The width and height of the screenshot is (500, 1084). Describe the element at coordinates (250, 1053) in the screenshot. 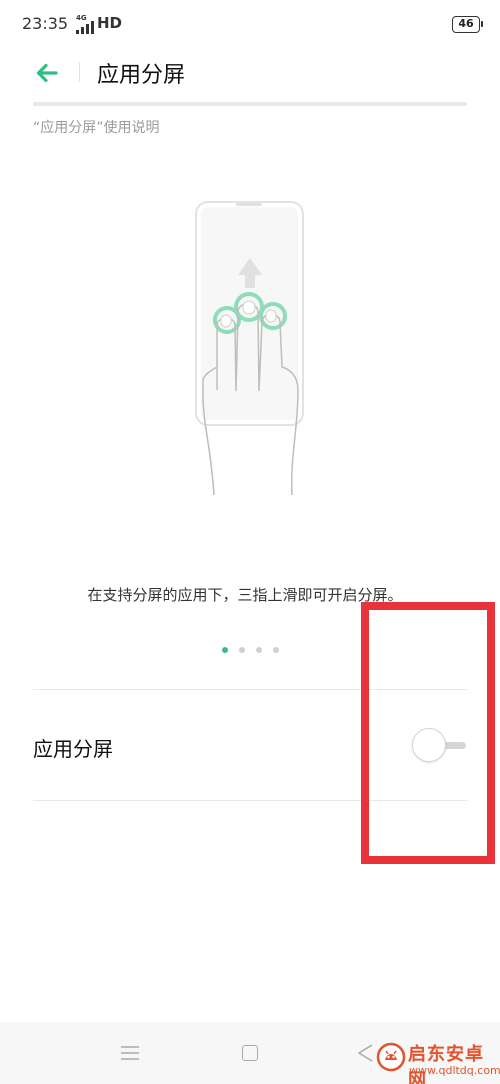

I see `home-icon` at that location.